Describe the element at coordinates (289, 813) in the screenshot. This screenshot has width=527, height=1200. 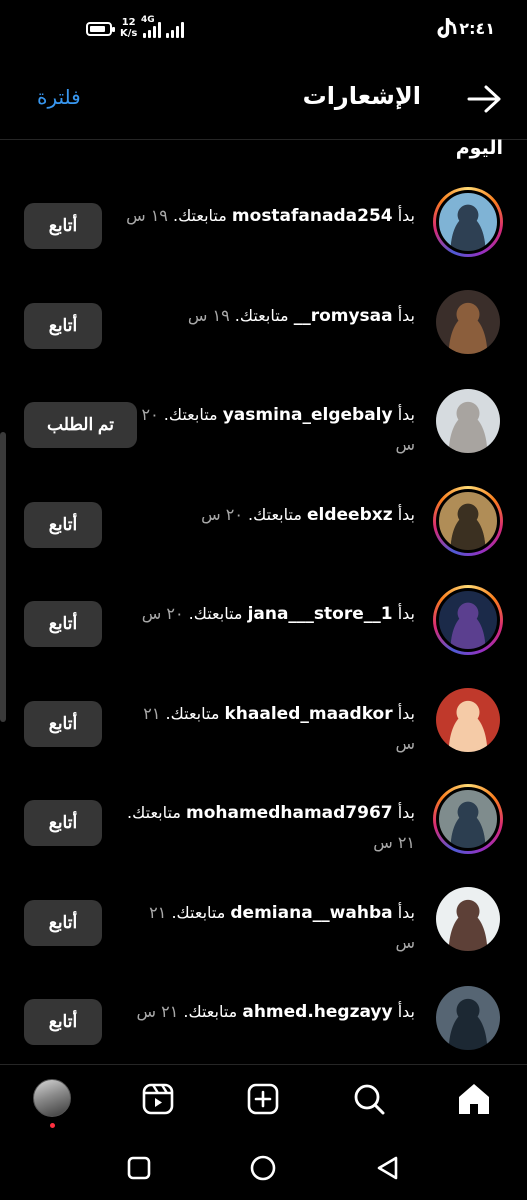
I see `notification-username: mohamedhamad7967` at that location.